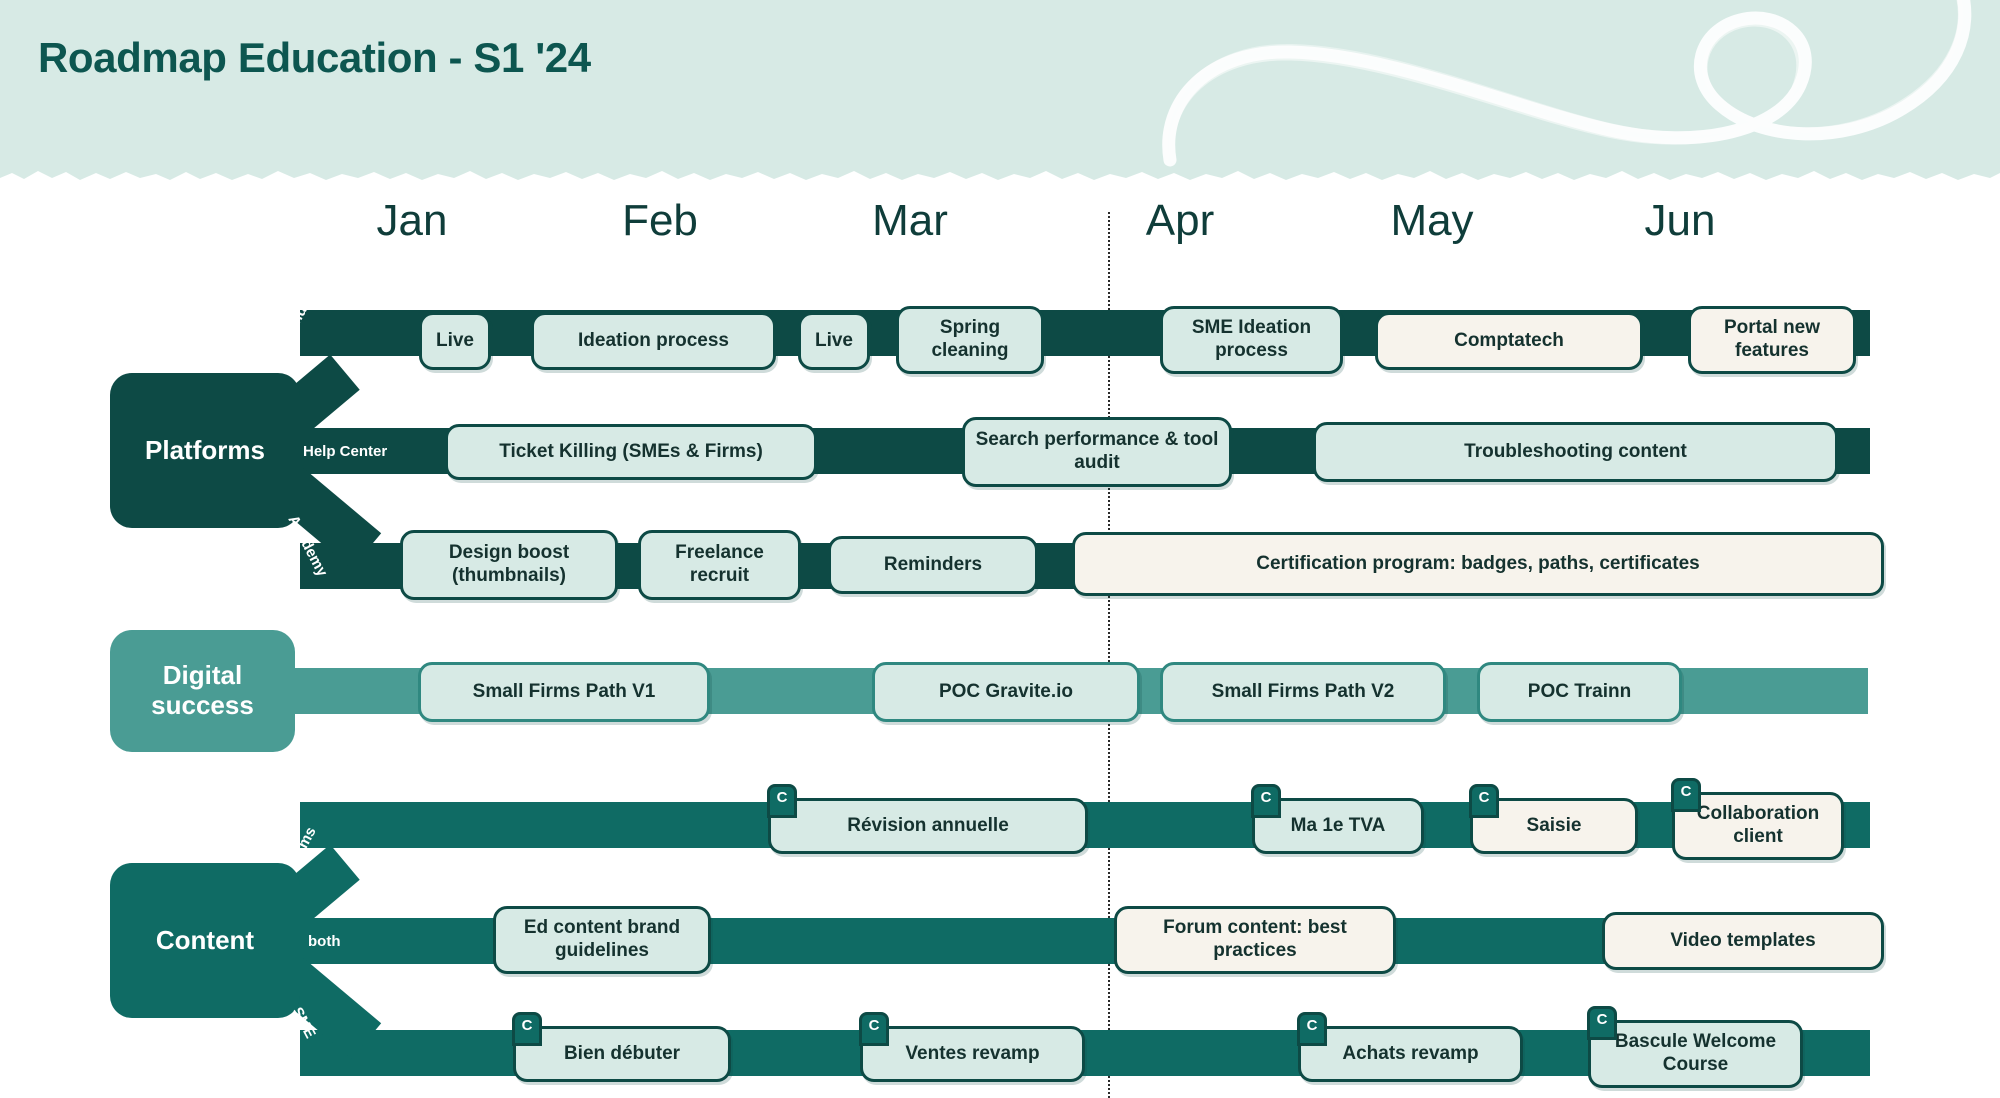  I want to click on roadmap-card: Forum content: best practices, so click(1255, 940).